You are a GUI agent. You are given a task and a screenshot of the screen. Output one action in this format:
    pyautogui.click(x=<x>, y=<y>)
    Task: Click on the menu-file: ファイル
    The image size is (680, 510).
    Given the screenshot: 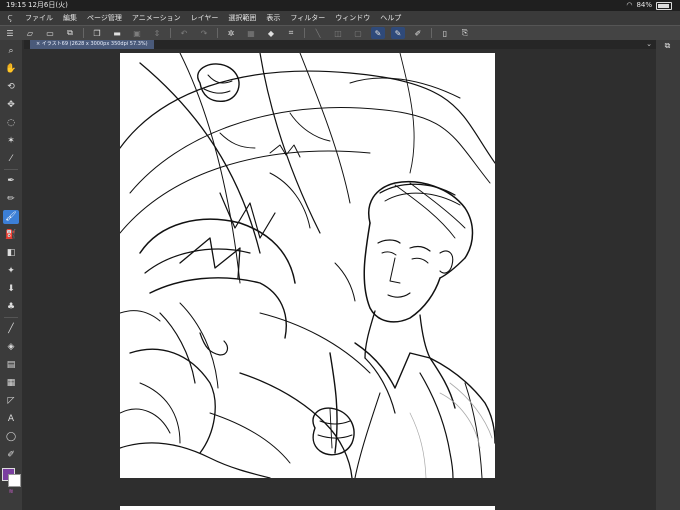 What is the action you would take?
    pyautogui.click(x=39, y=18)
    